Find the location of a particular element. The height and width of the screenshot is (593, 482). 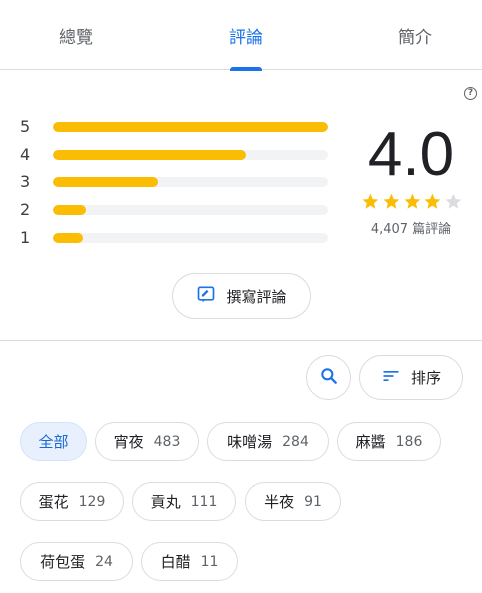

chip-topic: 宵夜 483 is located at coordinates (147, 441).